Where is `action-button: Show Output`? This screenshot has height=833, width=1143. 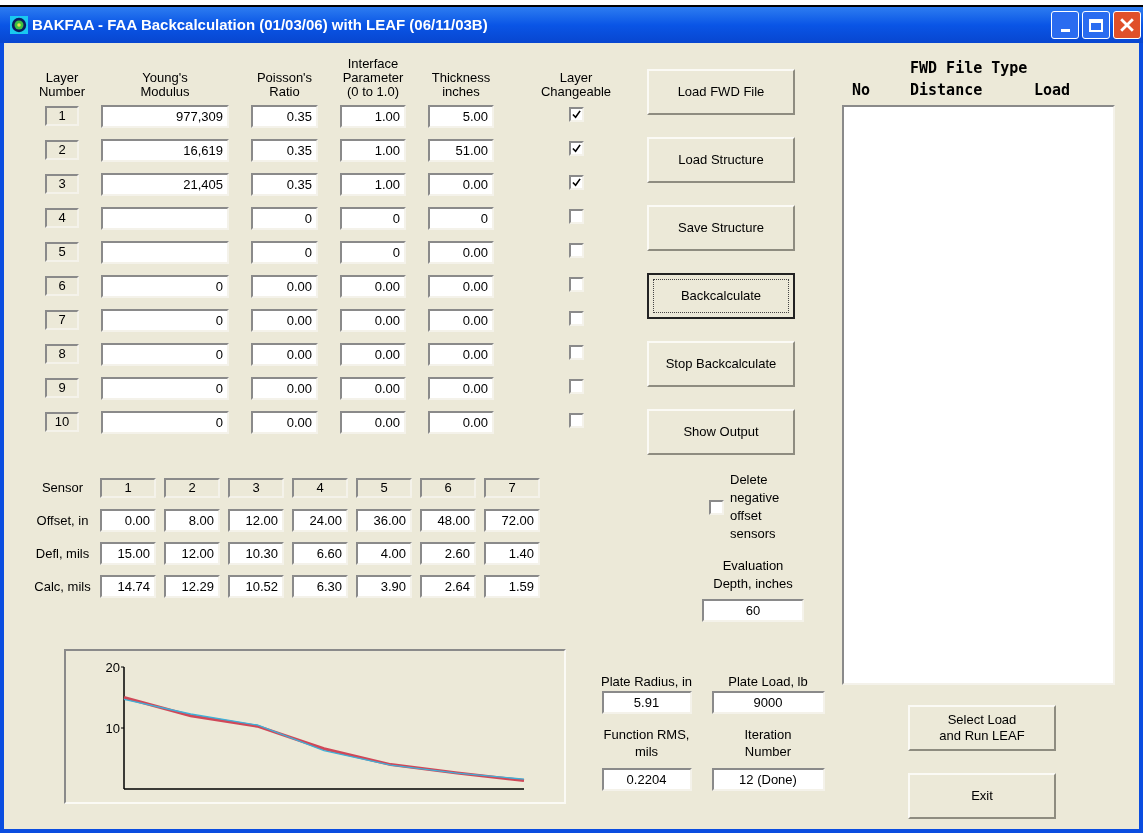
action-button: Show Output is located at coordinates (721, 432).